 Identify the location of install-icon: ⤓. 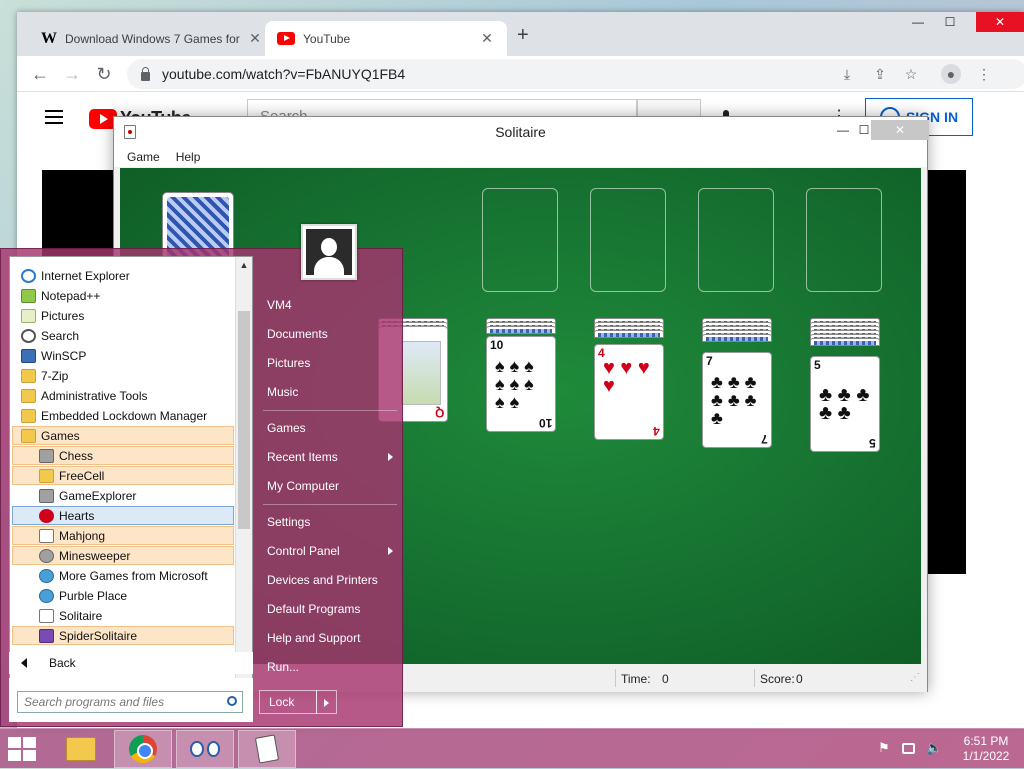
(847, 74).